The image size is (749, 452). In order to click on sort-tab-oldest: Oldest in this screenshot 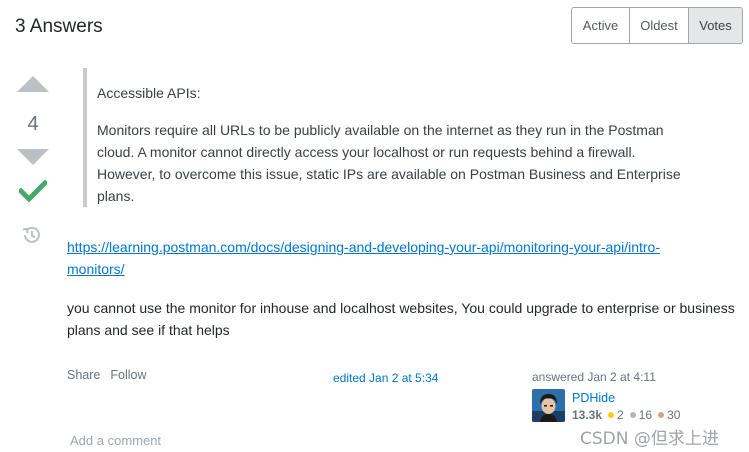, I will do `click(659, 25)`.